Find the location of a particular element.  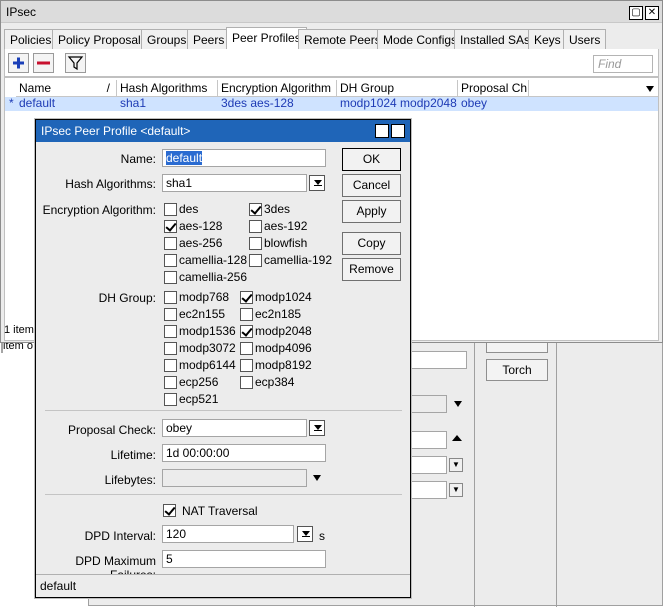

copy-button: Copy is located at coordinates (371, 243).